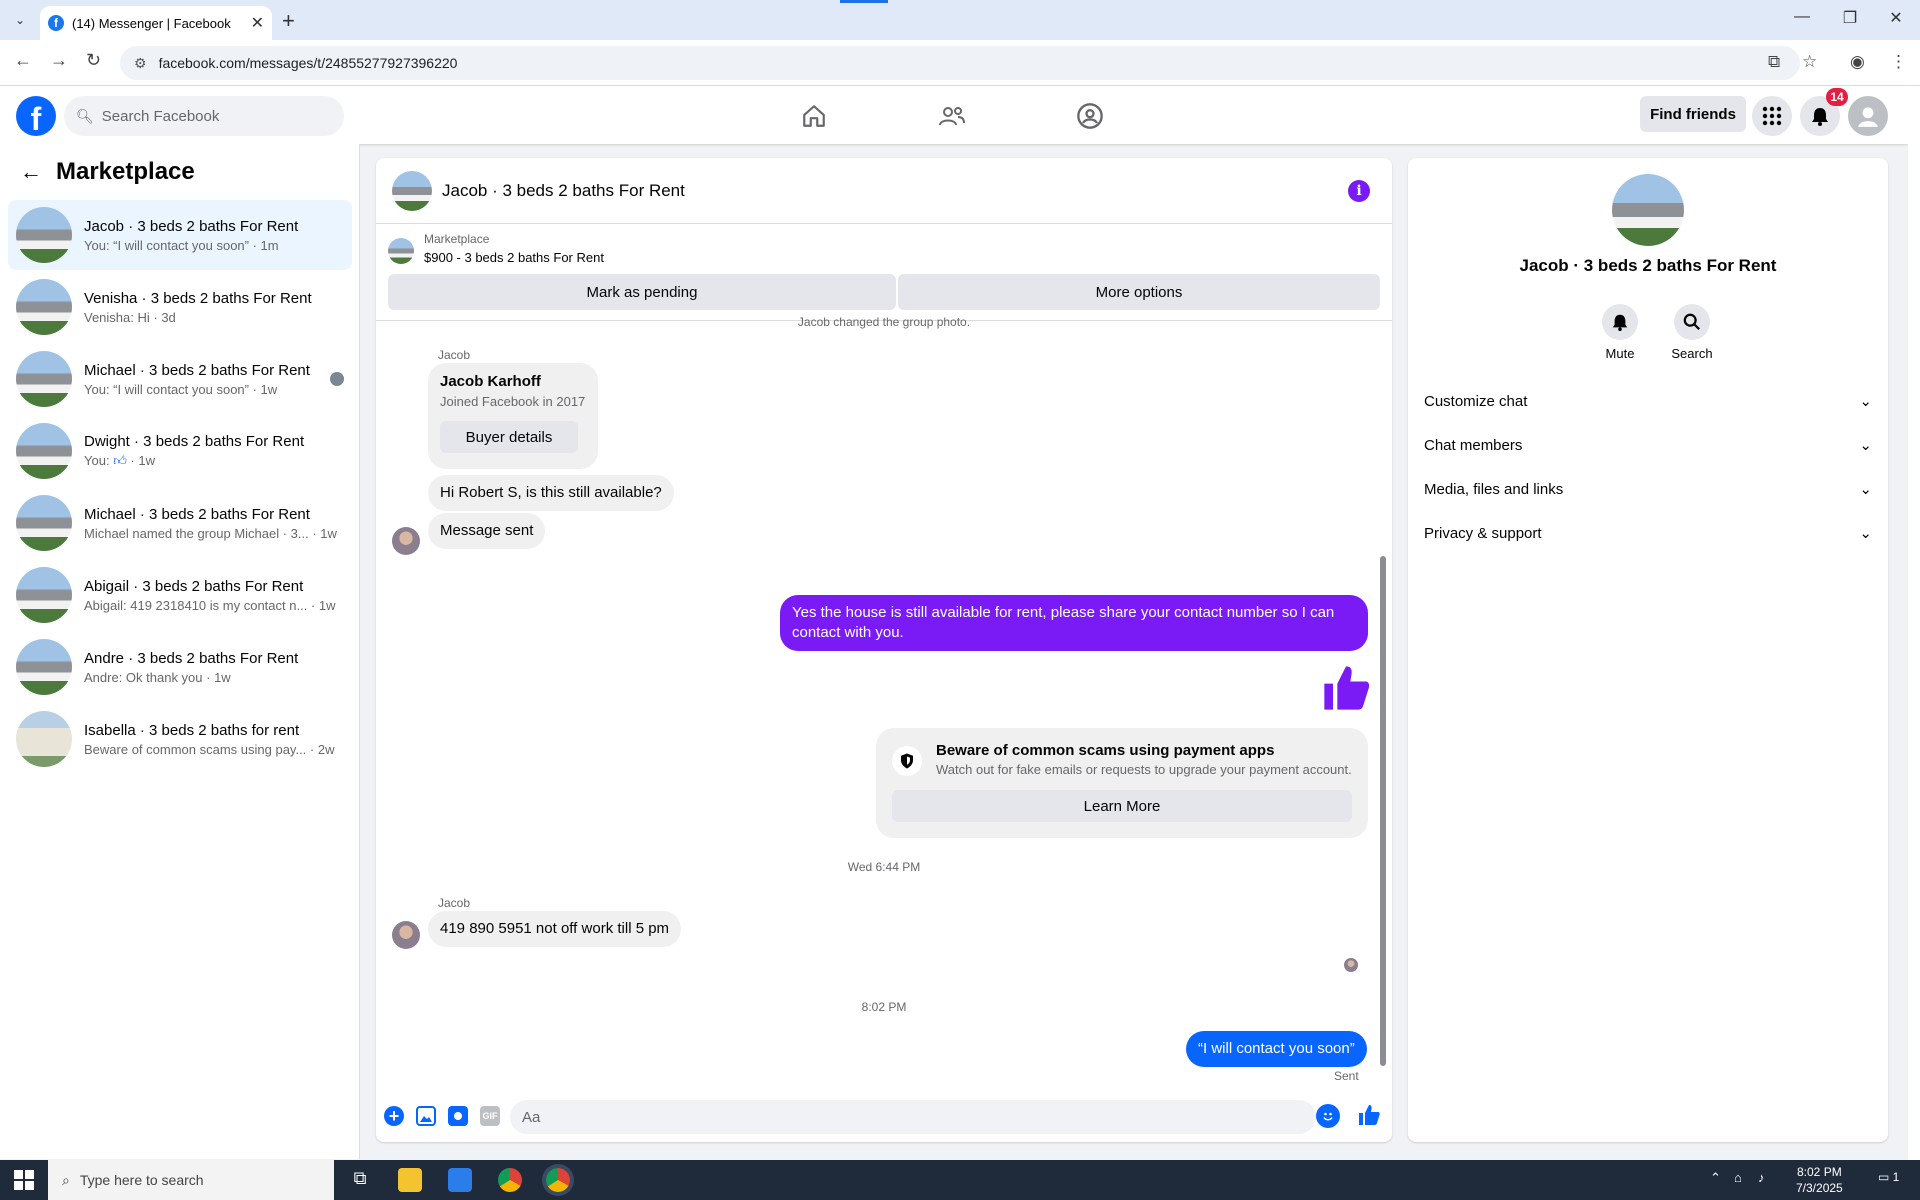 This screenshot has width=1920, height=1200. Describe the element at coordinates (1620, 332) in the screenshot. I see `mute-button: Mute` at that location.